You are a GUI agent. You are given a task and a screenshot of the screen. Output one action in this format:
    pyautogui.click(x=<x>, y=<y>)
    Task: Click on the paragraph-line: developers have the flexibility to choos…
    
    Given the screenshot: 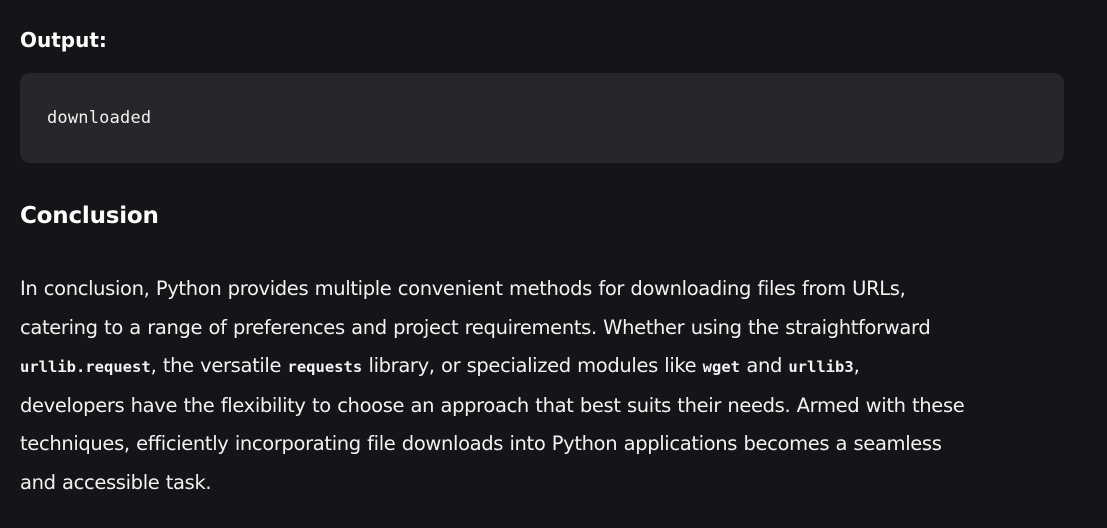 What is the action you would take?
    pyautogui.click(x=492, y=405)
    